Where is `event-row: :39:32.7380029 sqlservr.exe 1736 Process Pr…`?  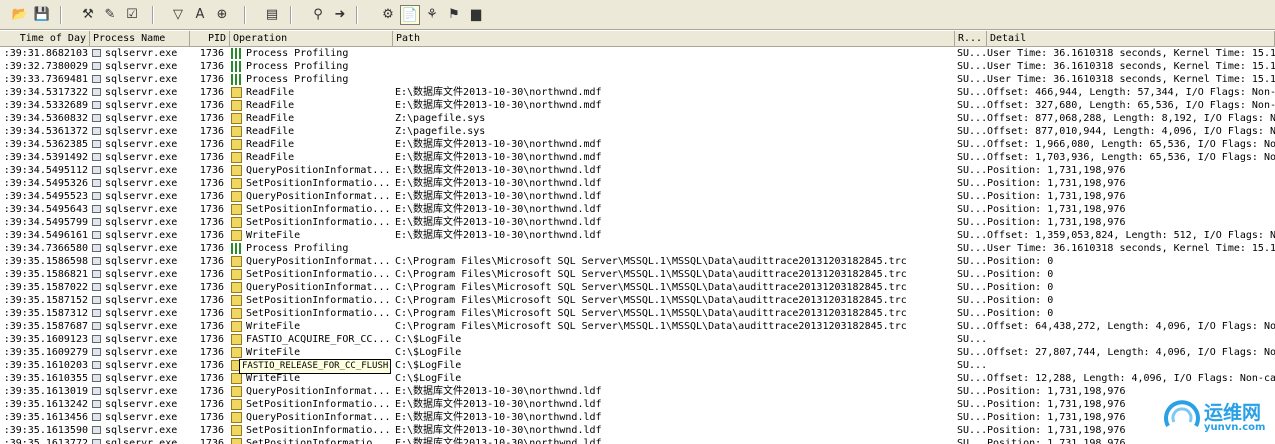
event-row: :39:32.7380029 sqlservr.exe 1736 Process Pr… is located at coordinates (637, 66).